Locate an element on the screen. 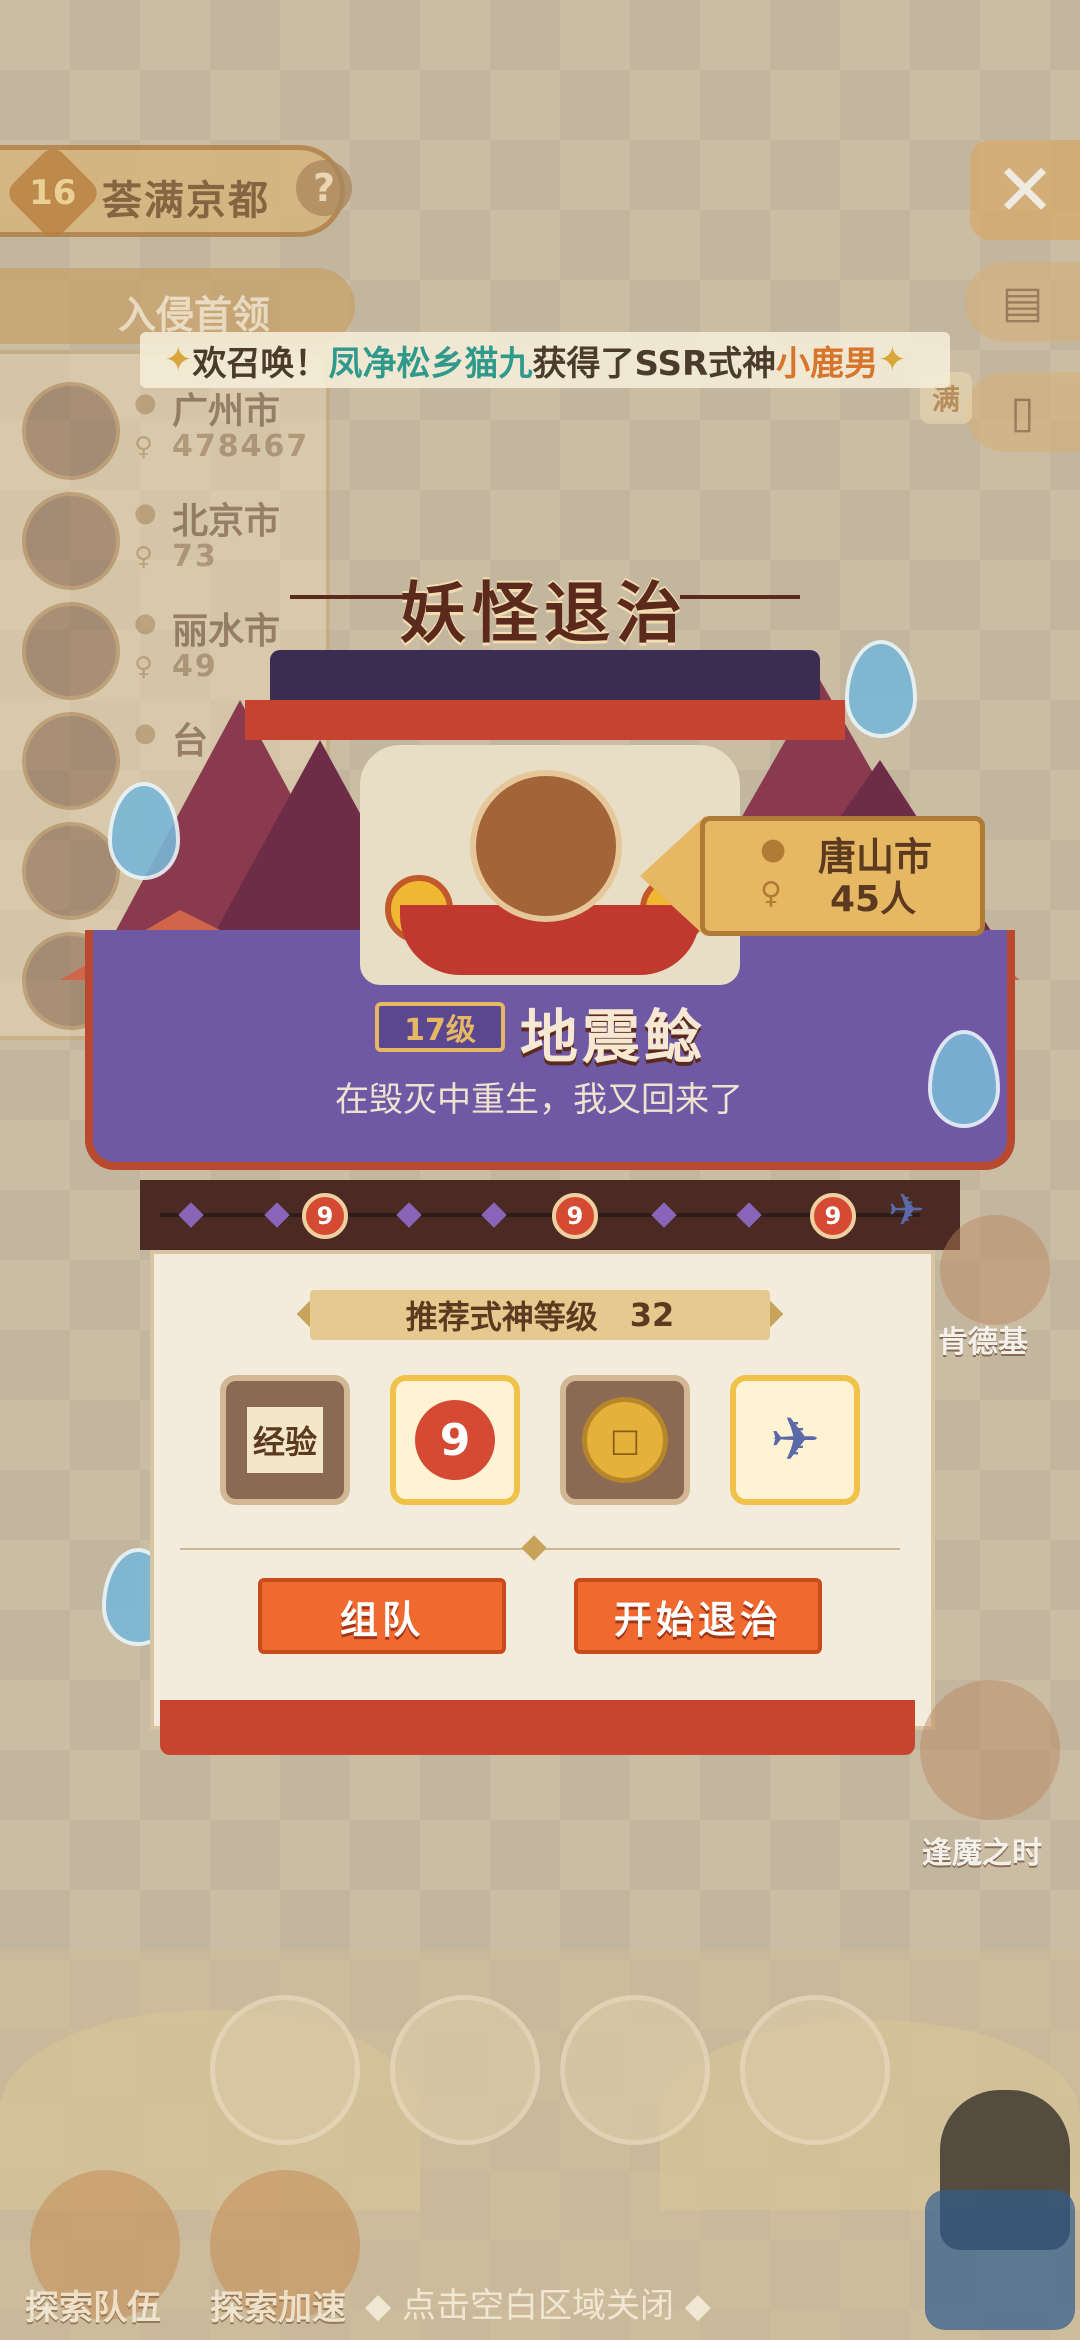 This screenshot has height=2340, width=1080. fengmo-event-icon is located at coordinates (990, 1750).